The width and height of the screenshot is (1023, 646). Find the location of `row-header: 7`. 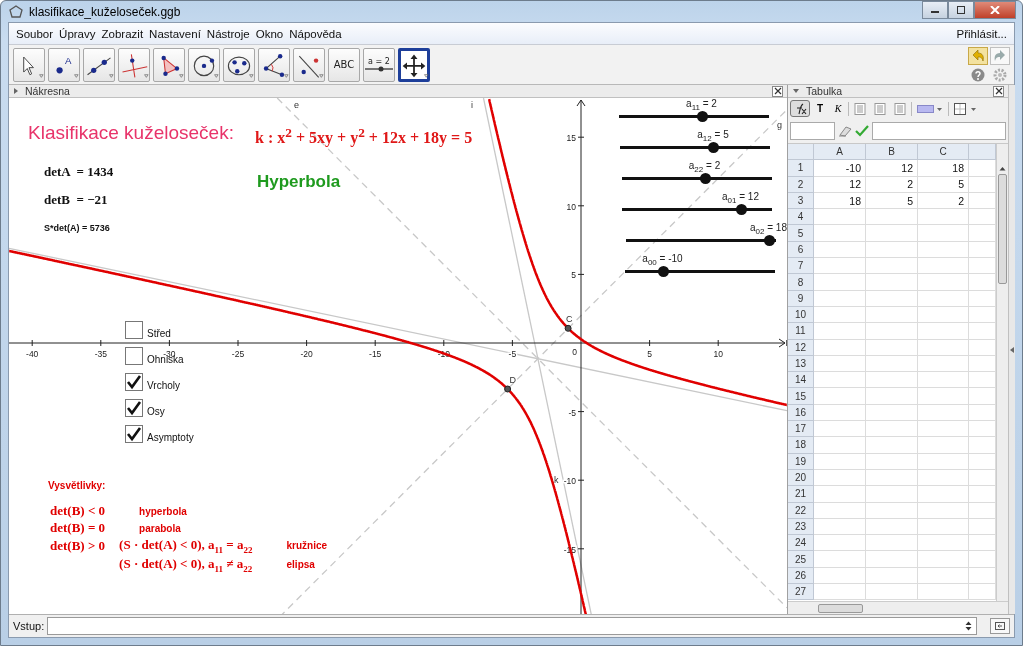

row-header: 7 is located at coordinates (801, 266).